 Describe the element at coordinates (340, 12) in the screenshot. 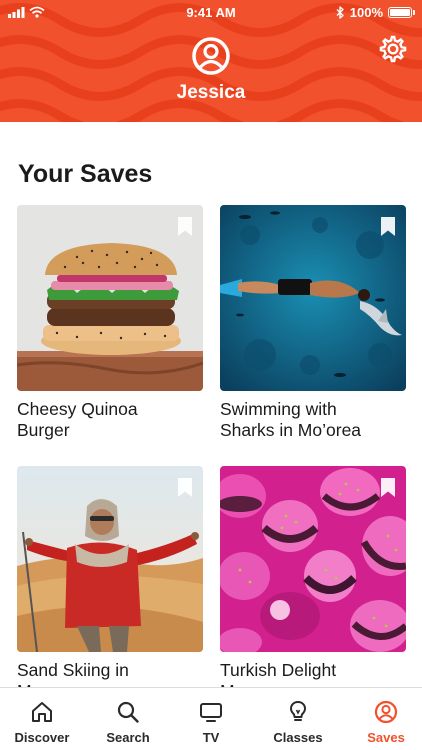

I see `bluetooth-icon` at that location.